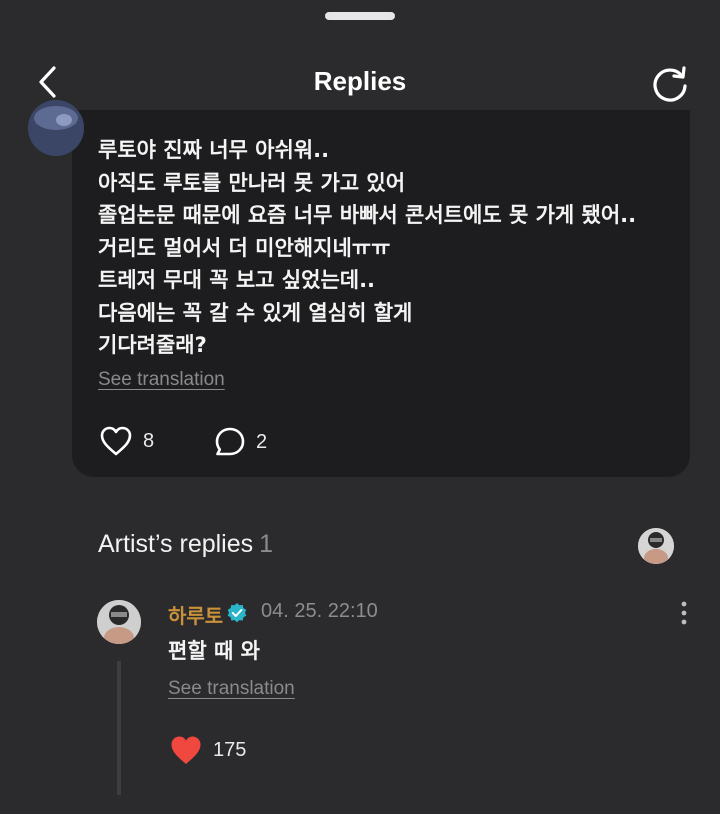  I want to click on comment-count: 2, so click(262, 441).